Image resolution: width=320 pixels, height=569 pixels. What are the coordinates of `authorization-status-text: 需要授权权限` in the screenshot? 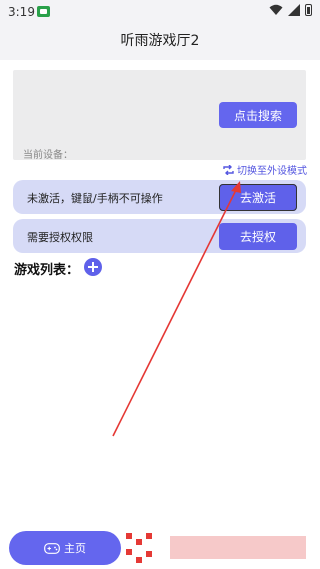 It's located at (60, 237).